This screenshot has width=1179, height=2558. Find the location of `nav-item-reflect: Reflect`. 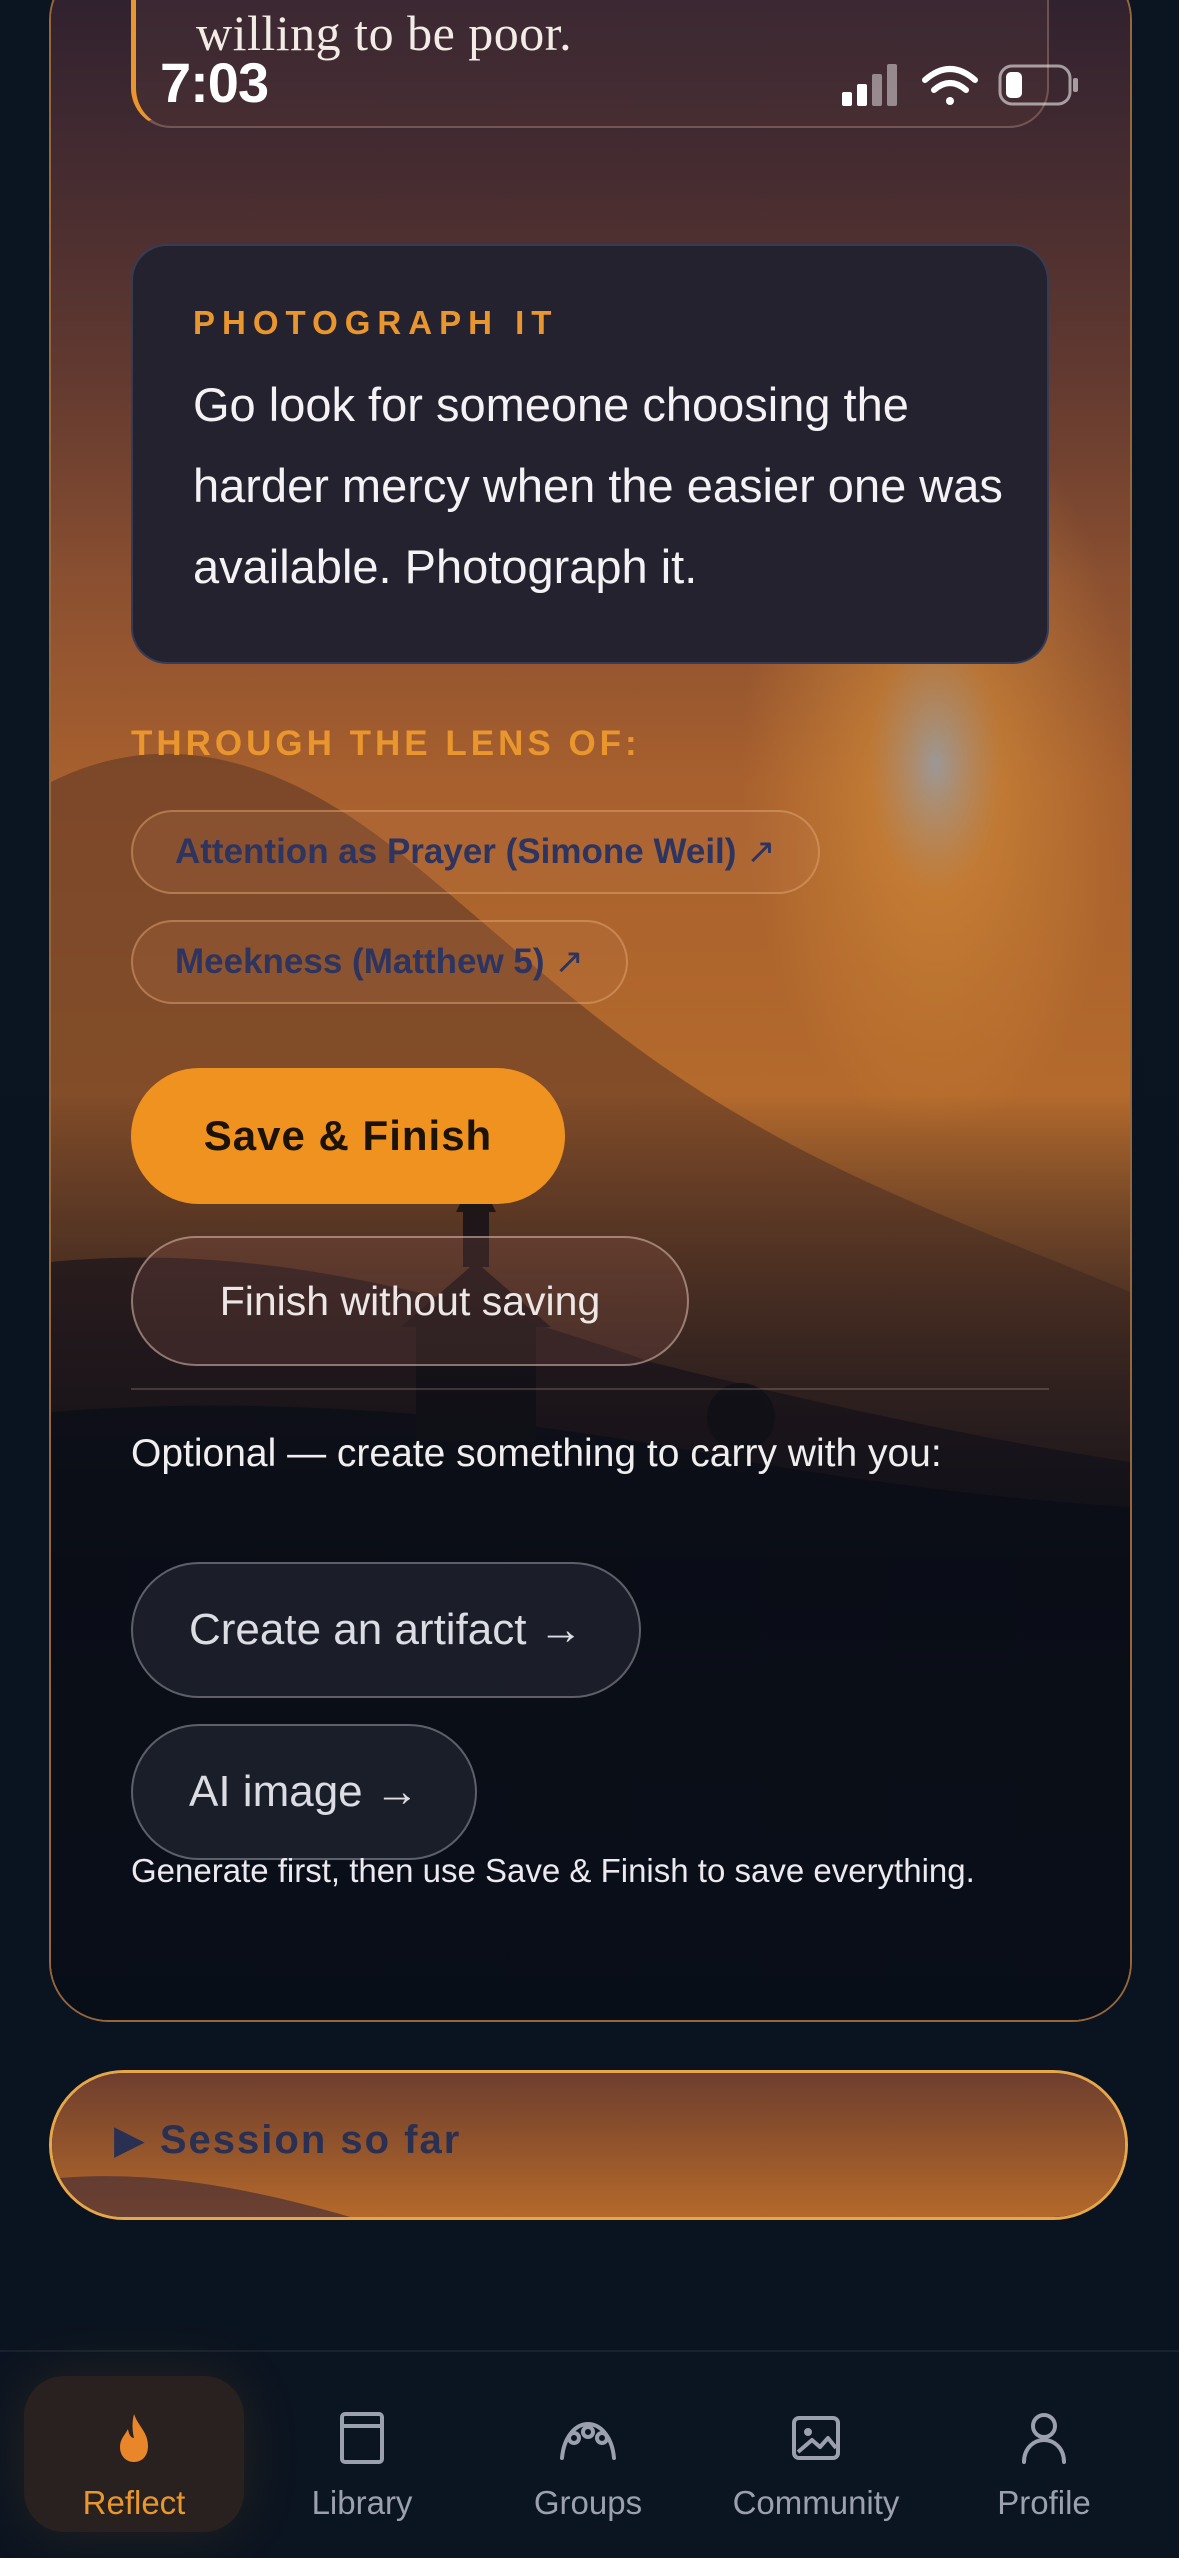

nav-item-reflect: Reflect is located at coordinates (134, 2454).